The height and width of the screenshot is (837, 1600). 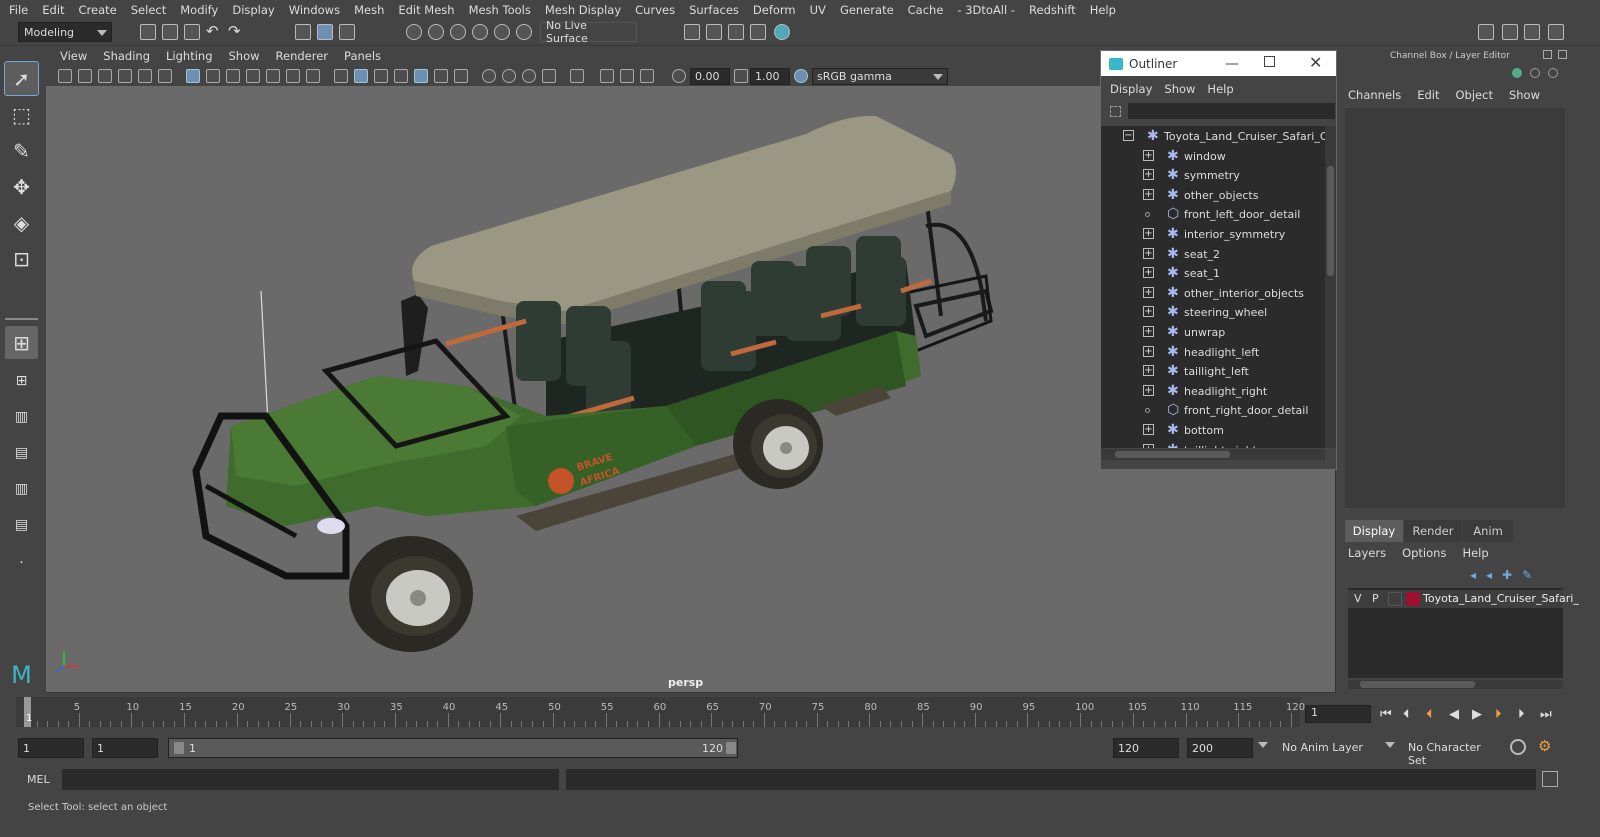 I want to click on snap-grid-icon, so click(x=414, y=32).